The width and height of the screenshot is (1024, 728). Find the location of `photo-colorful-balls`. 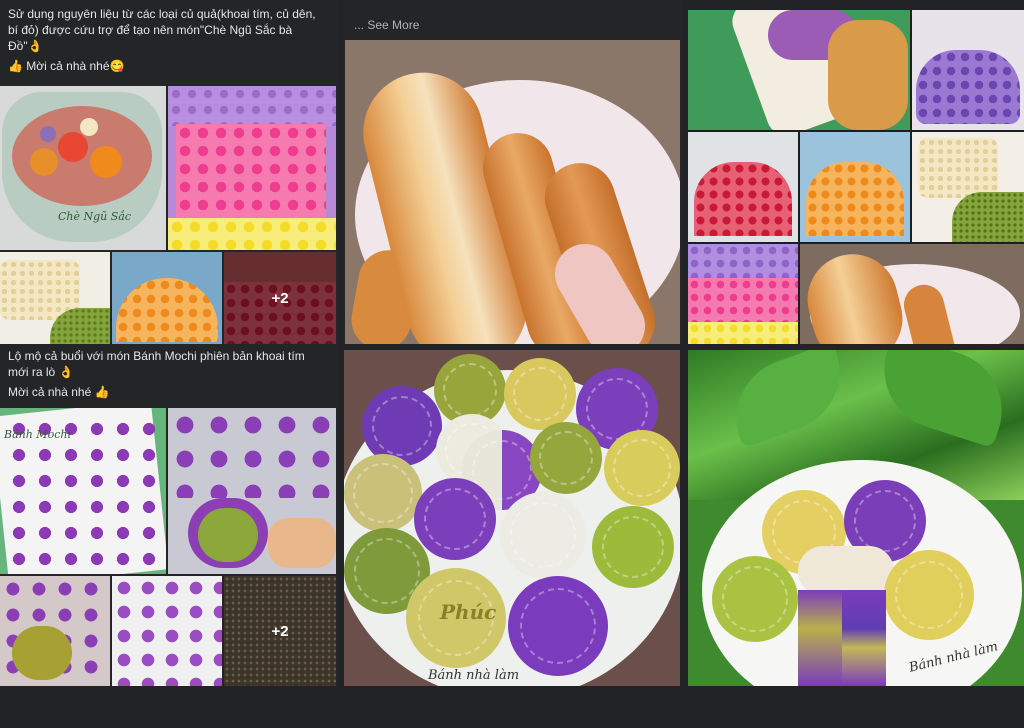

photo-colorful-balls is located at coordinates (252, 168).